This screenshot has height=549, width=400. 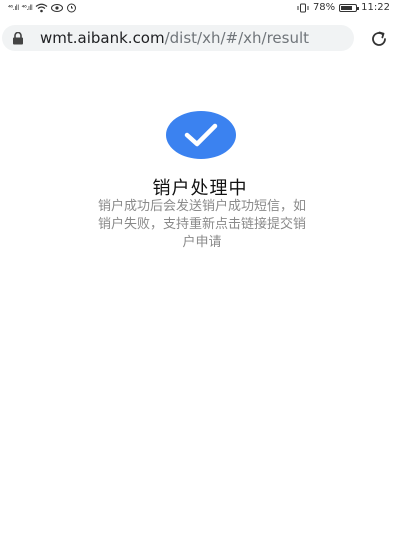 I want to click on reload-button, so click(x=379, y=39).